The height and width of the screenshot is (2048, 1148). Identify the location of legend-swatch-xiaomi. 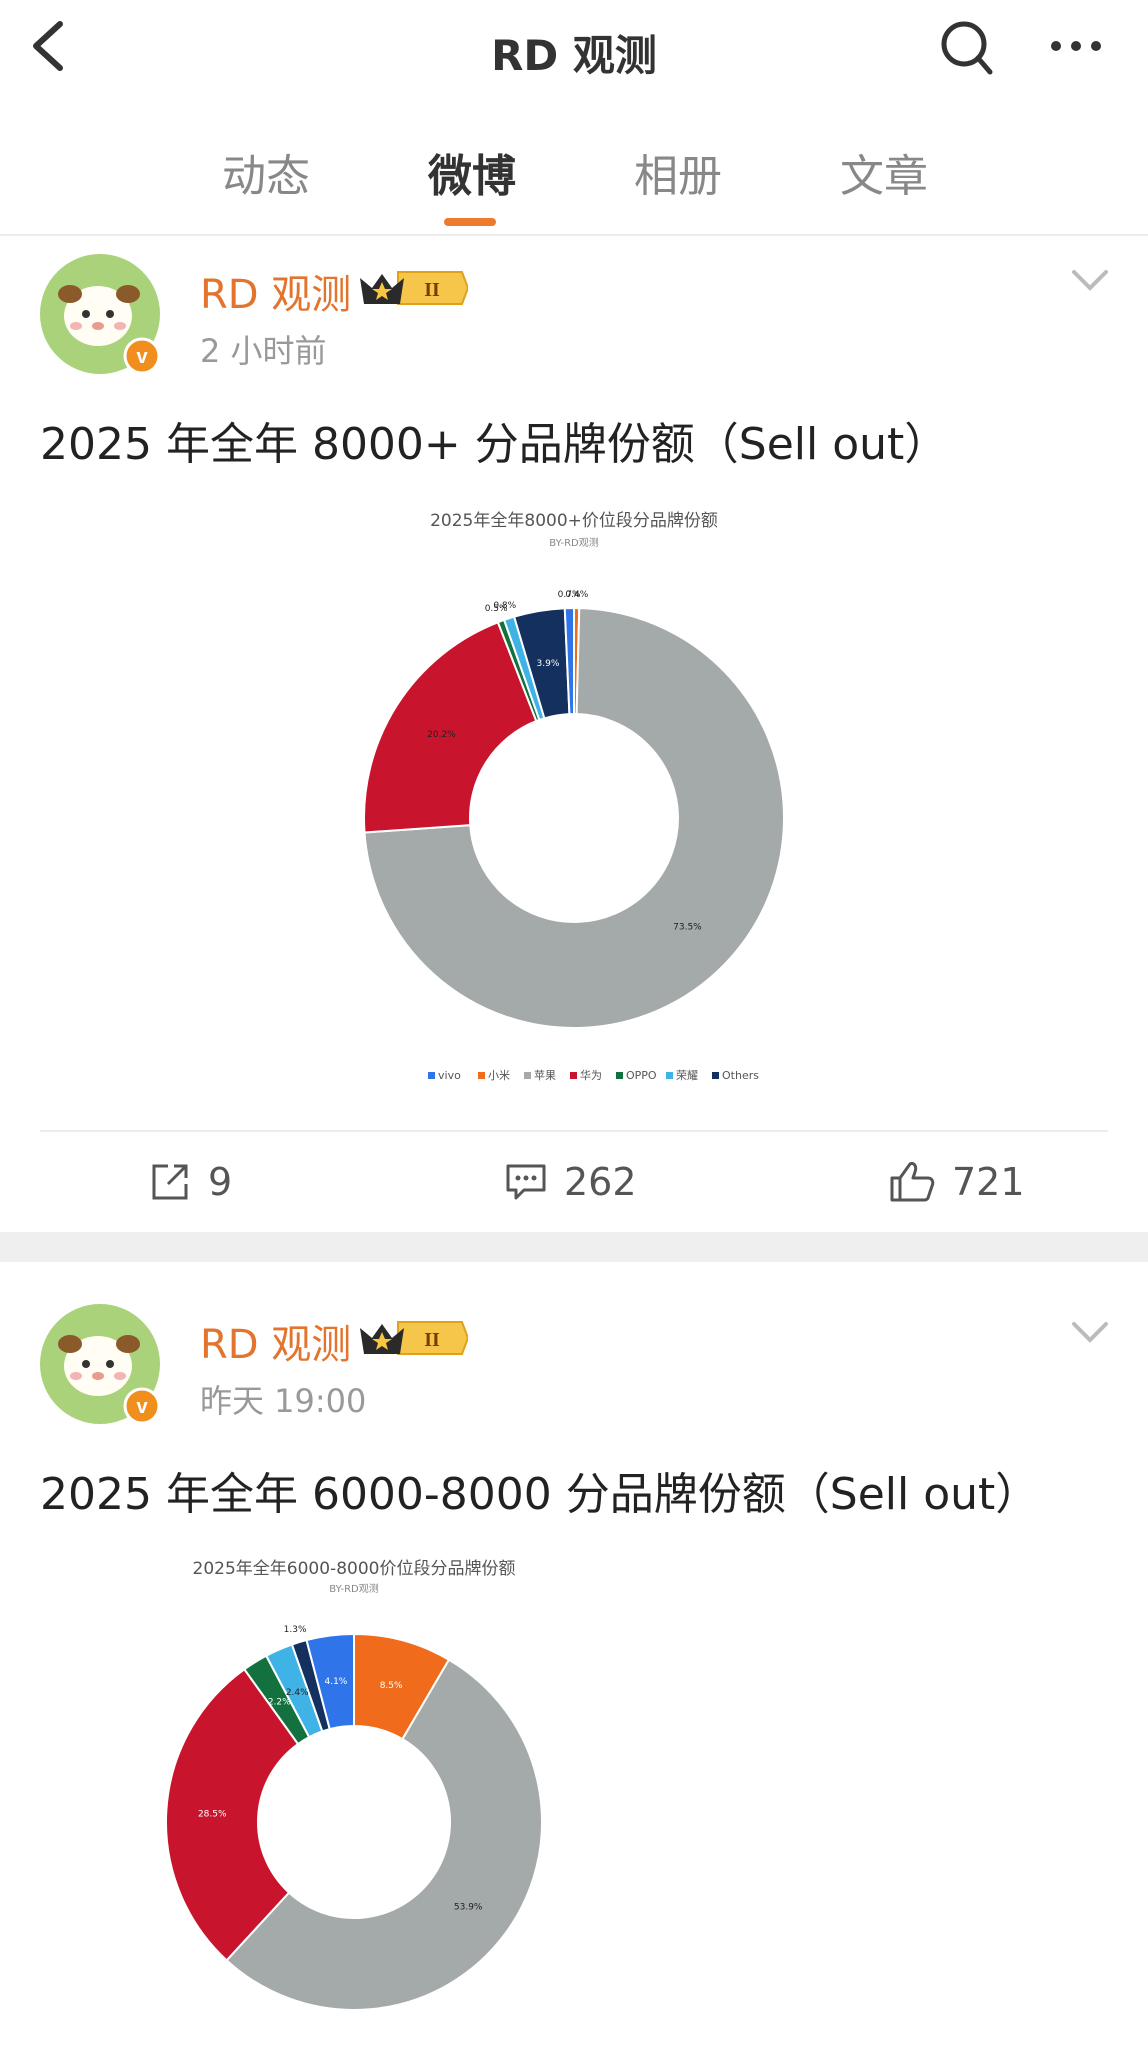
(481, 1075).